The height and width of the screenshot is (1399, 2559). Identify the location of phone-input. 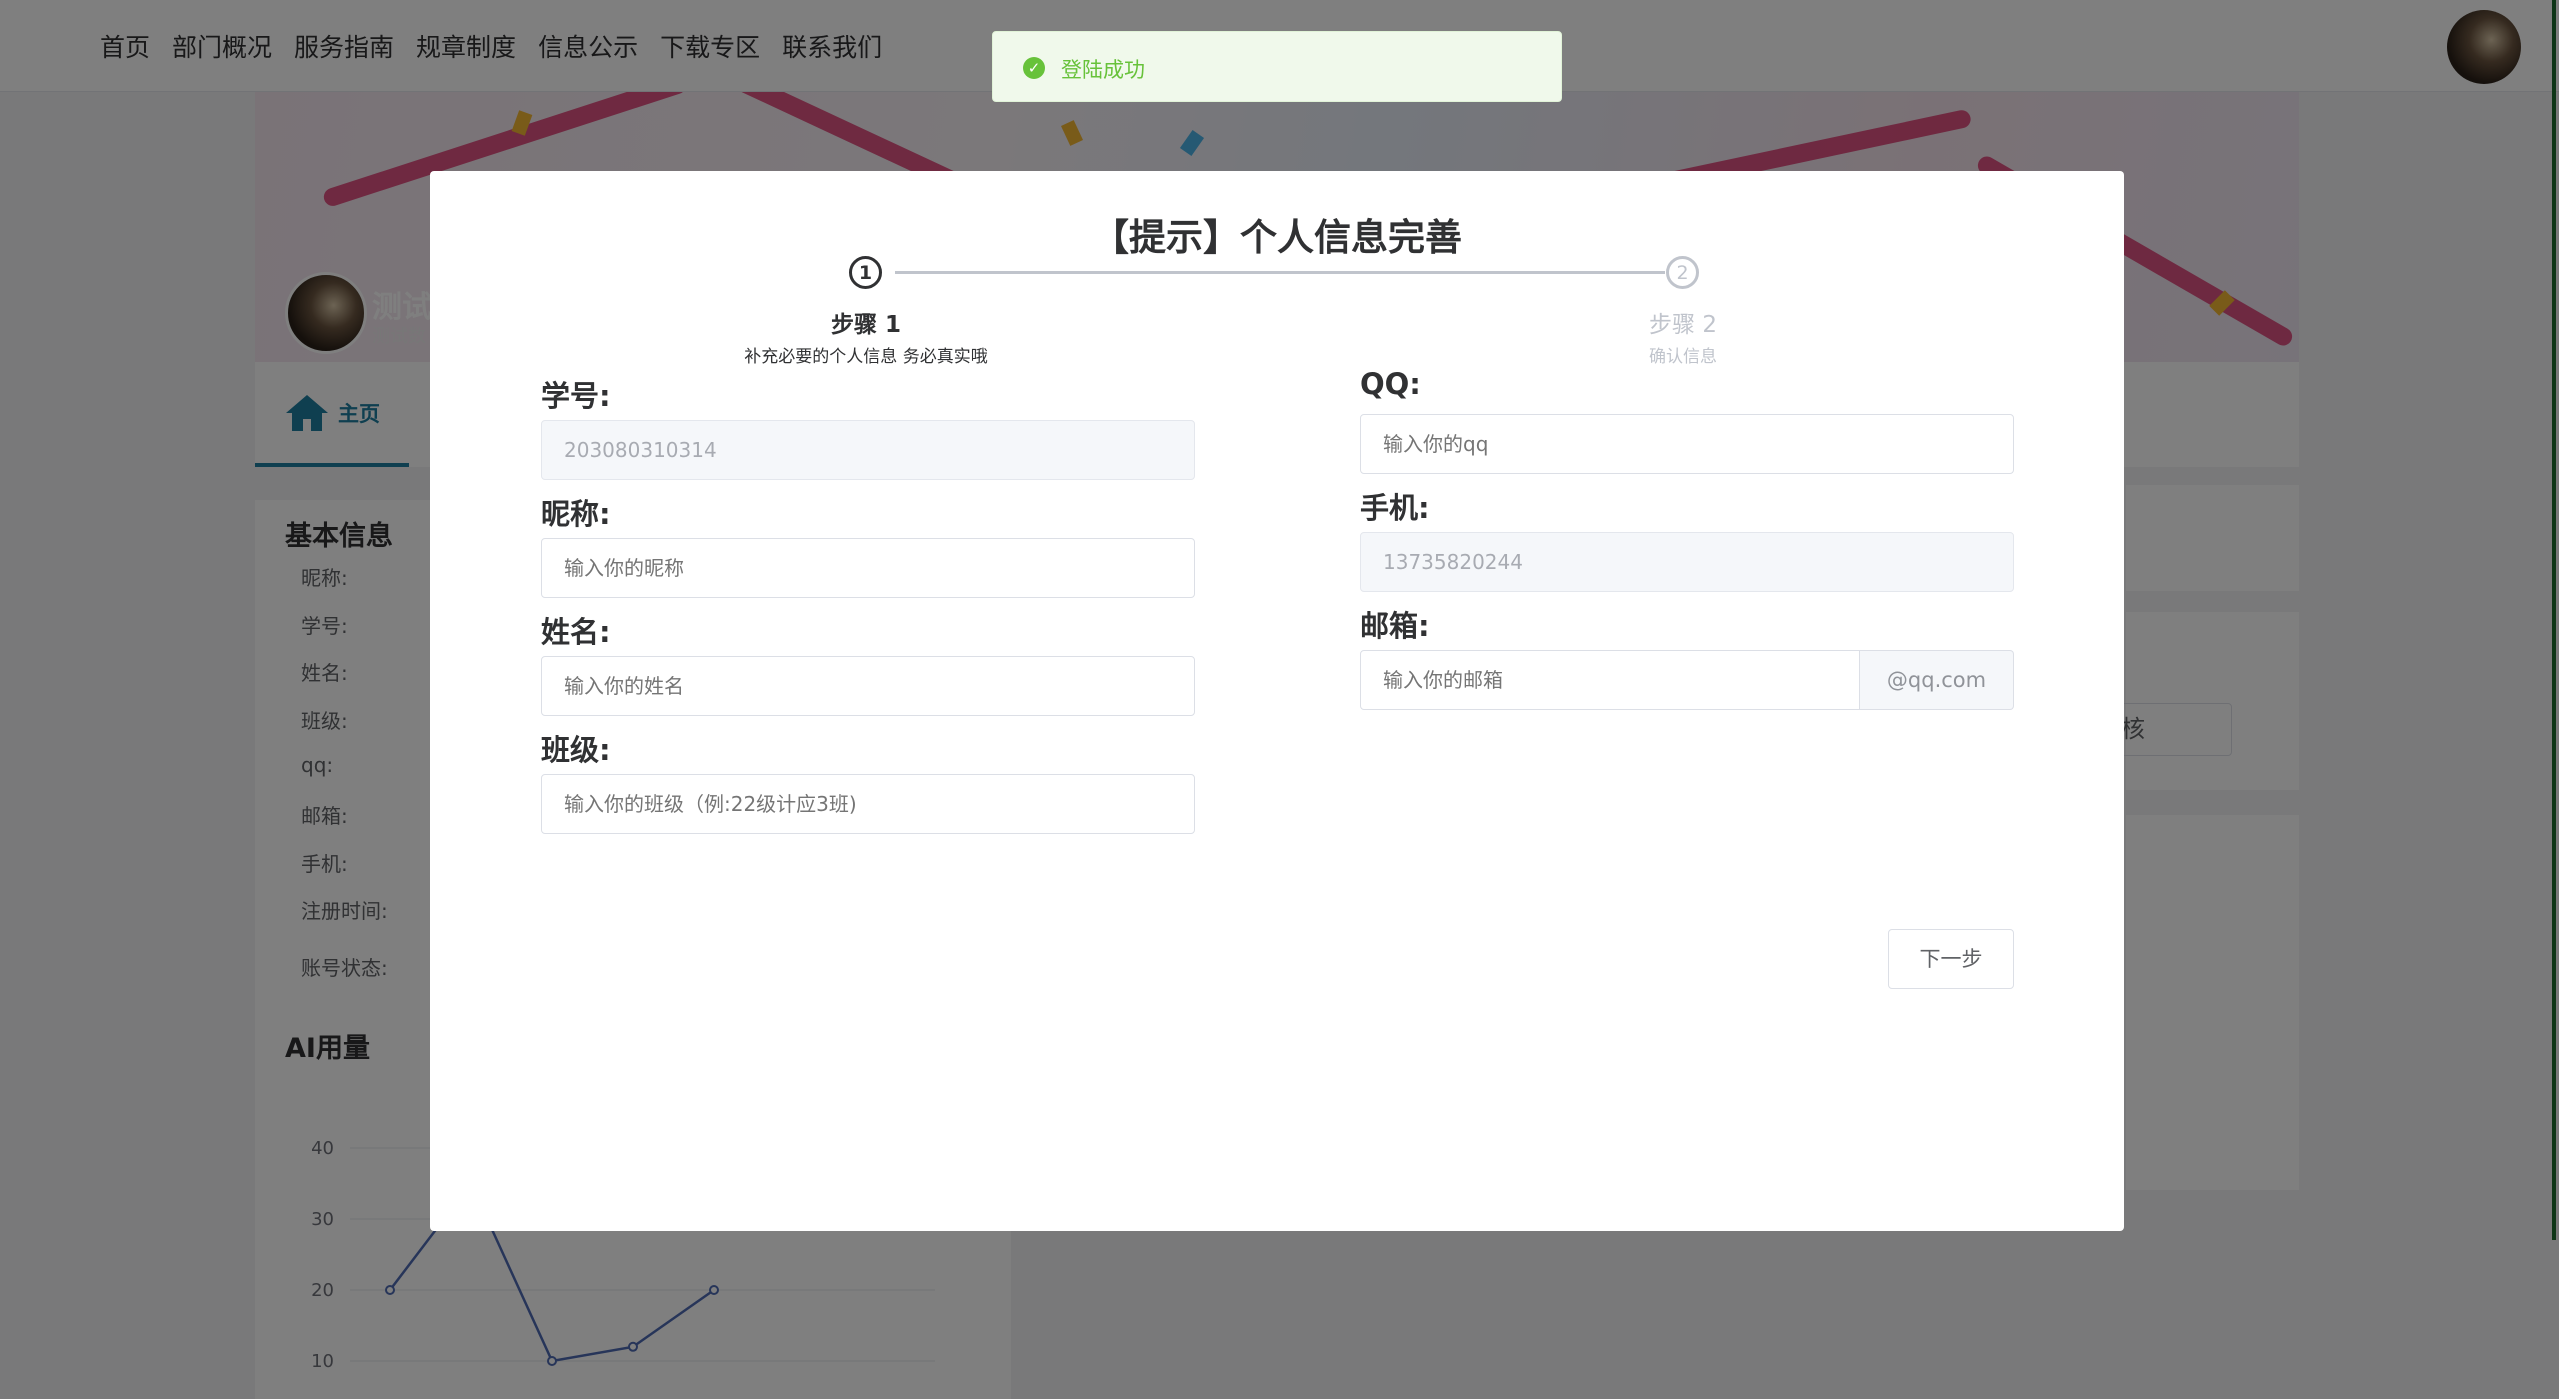
(1687, 562).